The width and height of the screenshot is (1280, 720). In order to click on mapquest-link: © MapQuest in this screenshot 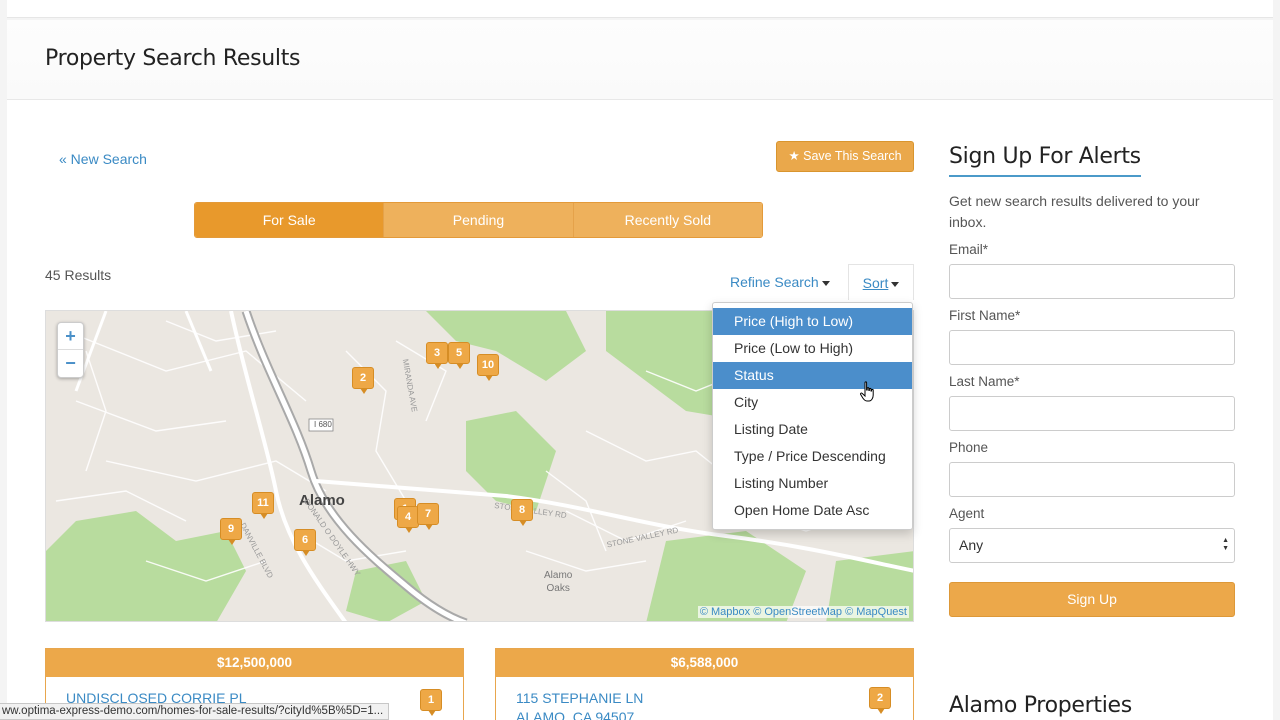, I will do `click(876, 612)`.